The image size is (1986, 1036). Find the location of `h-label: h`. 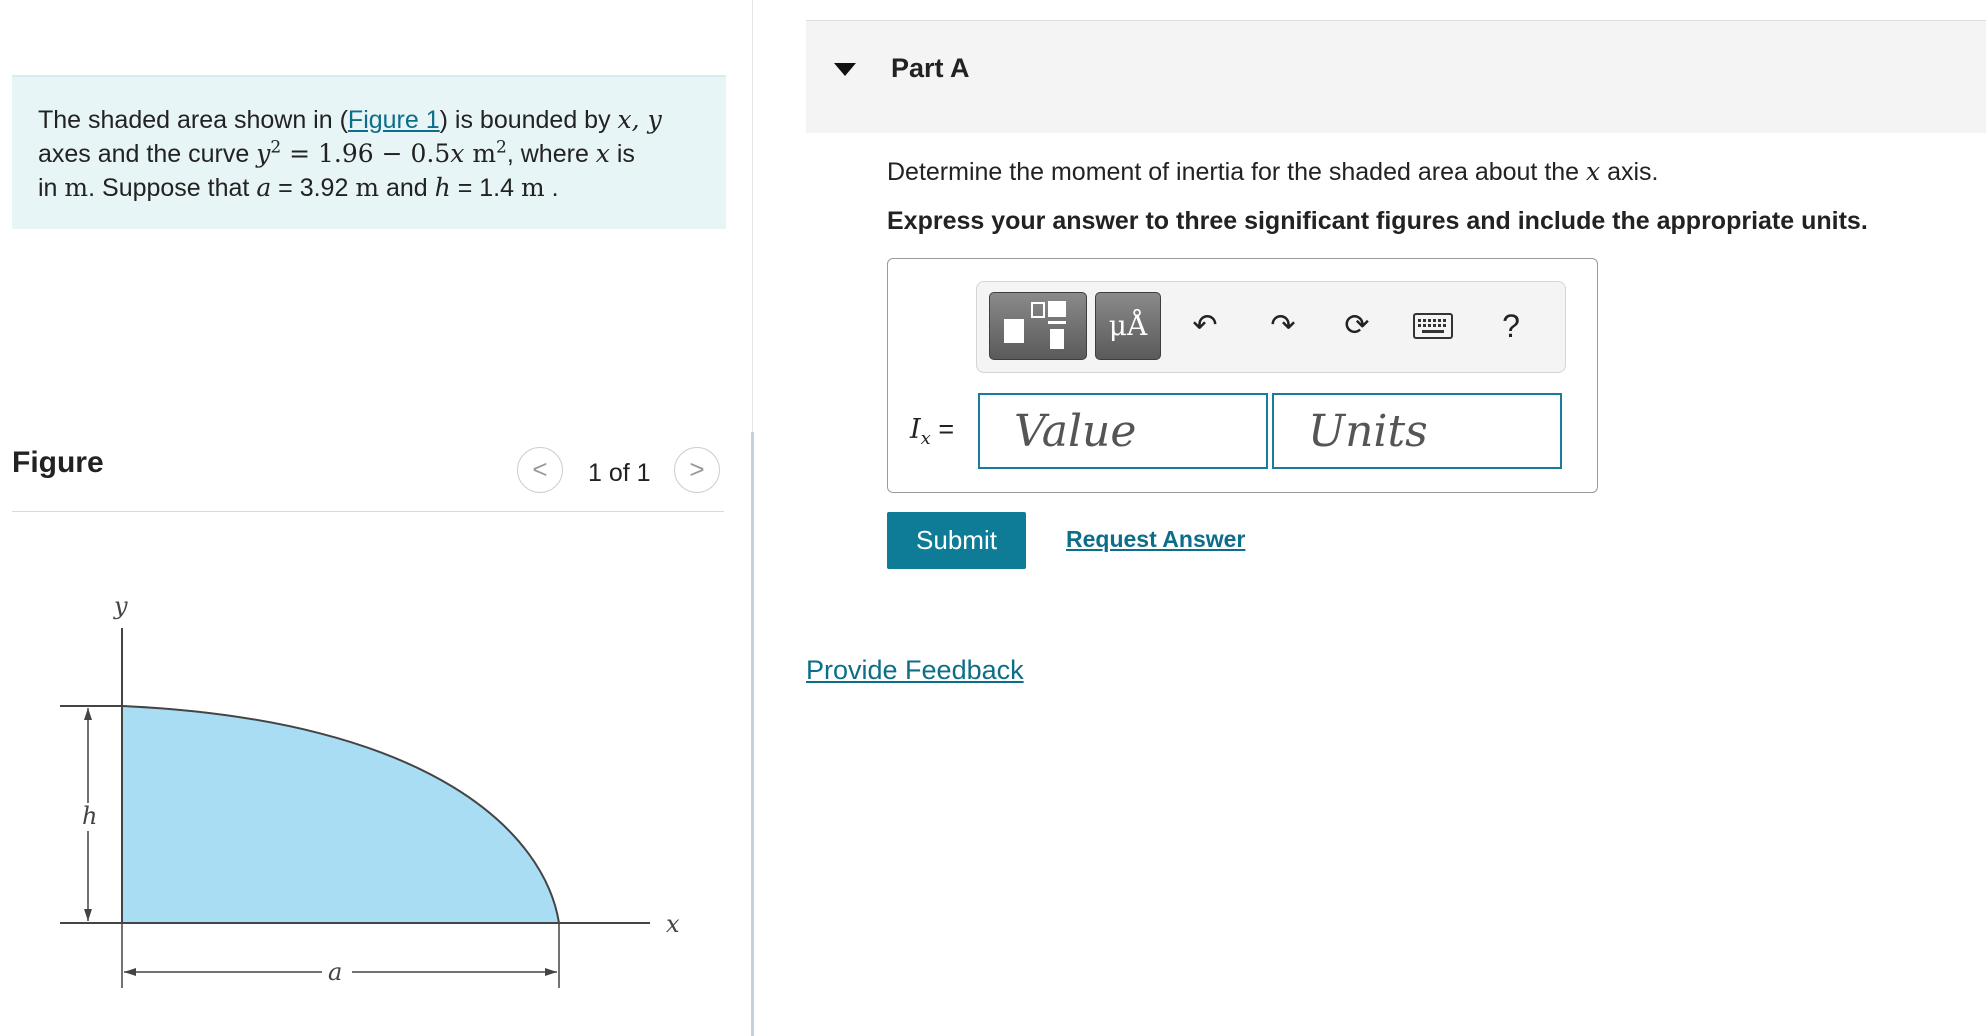

h-label: h is located at coordinates (89, 816).